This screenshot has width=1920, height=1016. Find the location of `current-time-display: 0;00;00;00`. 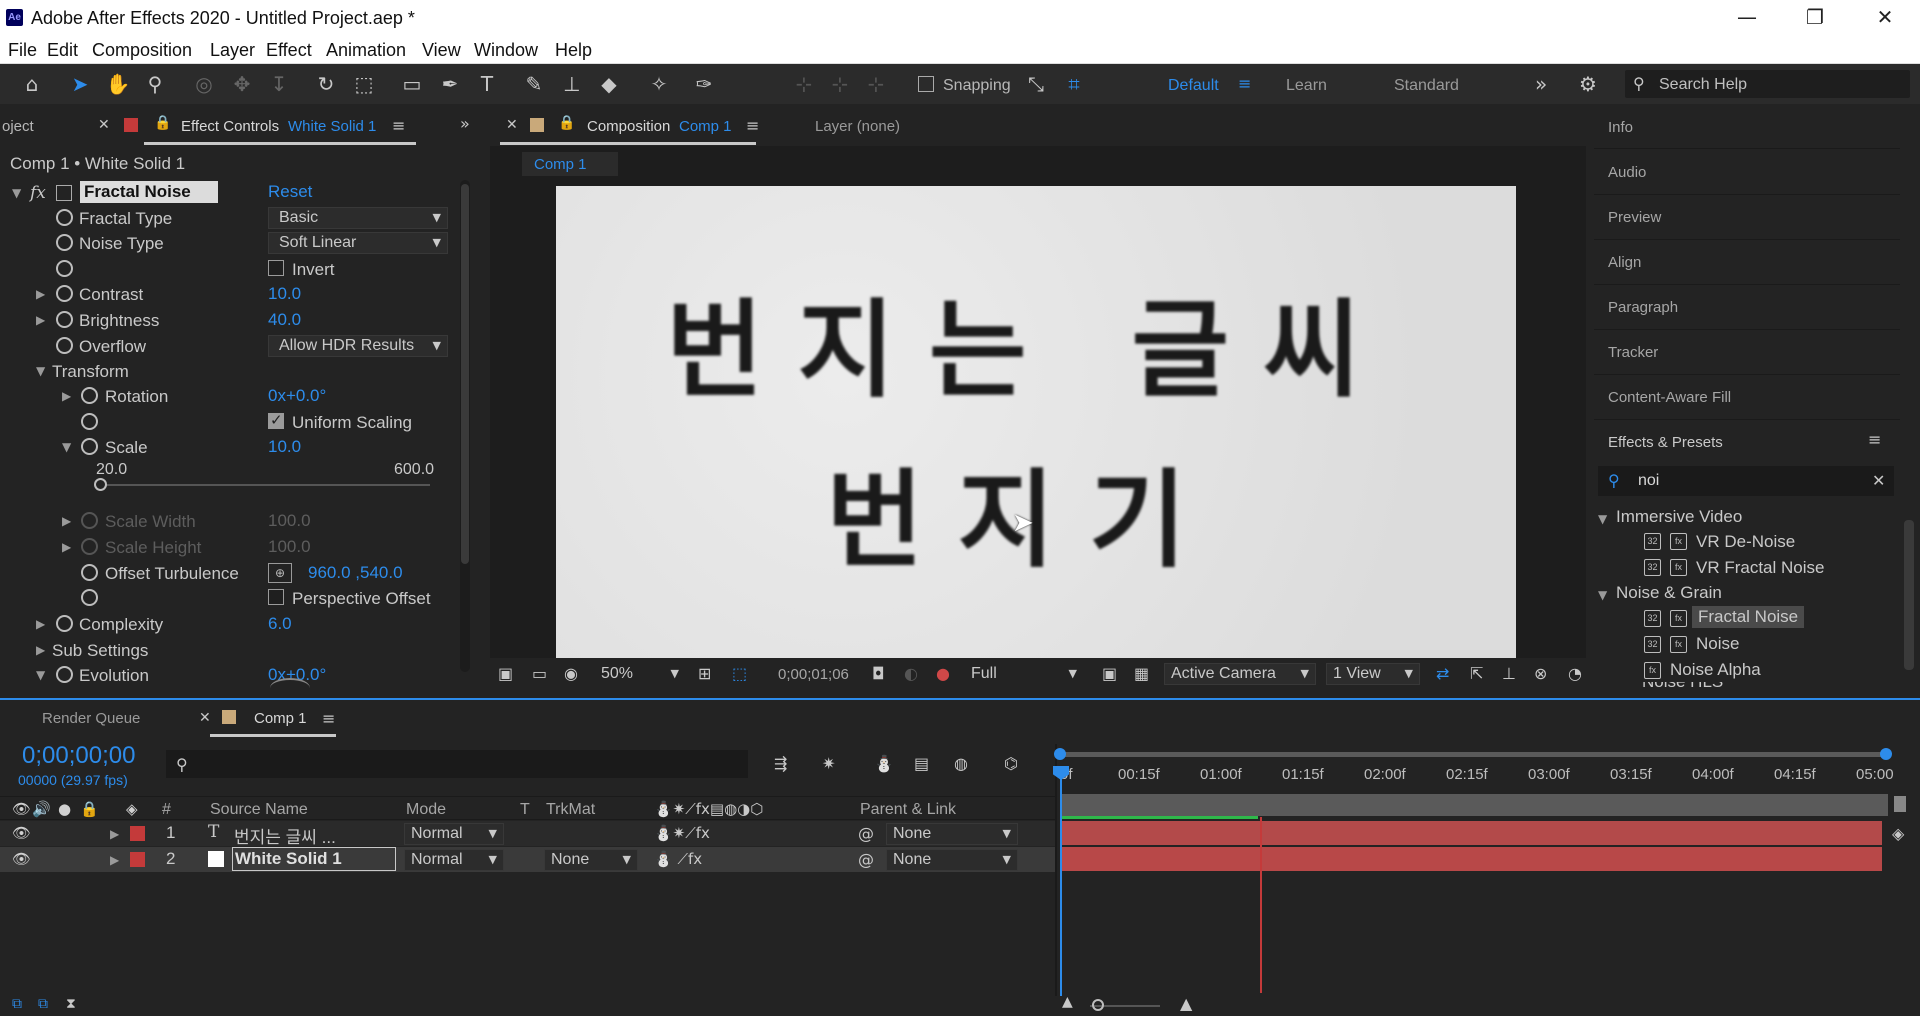

current-time-display: 0;00;00;00 is located at coordinates (78, 756).